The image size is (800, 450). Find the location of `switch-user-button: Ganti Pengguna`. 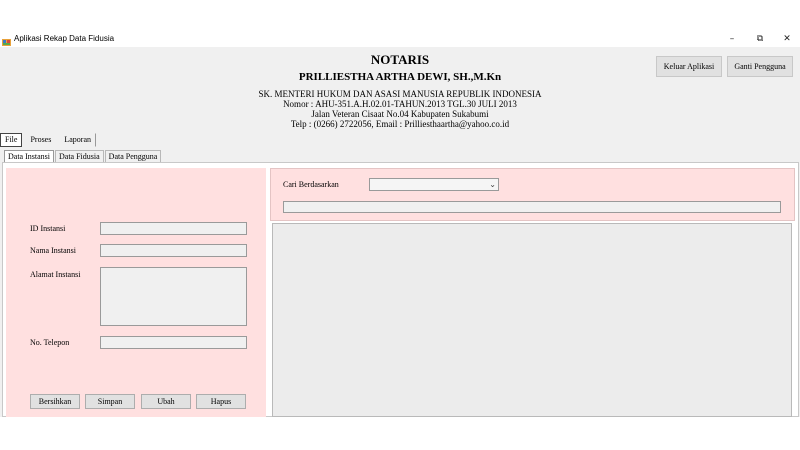

switch-user-button: Ganti Pengguna is located at coordinates (760, 66).